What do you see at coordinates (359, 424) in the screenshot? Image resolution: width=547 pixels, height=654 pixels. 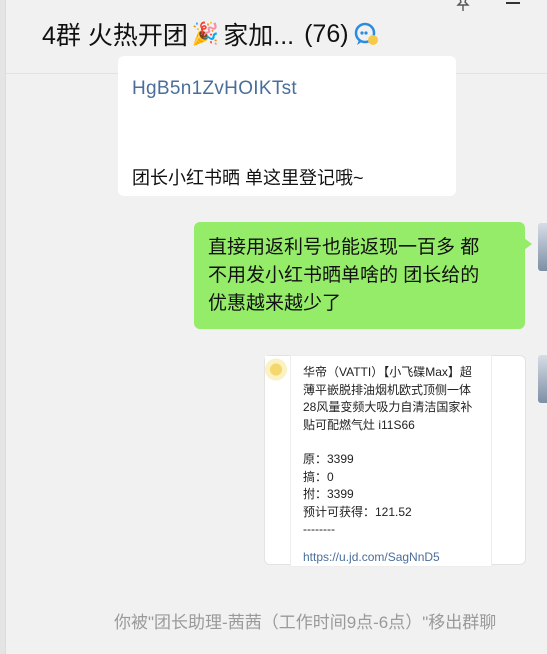 I see `product-title-line: 贴可配燃气灶 i11S66` at bounding box center [359, 424].